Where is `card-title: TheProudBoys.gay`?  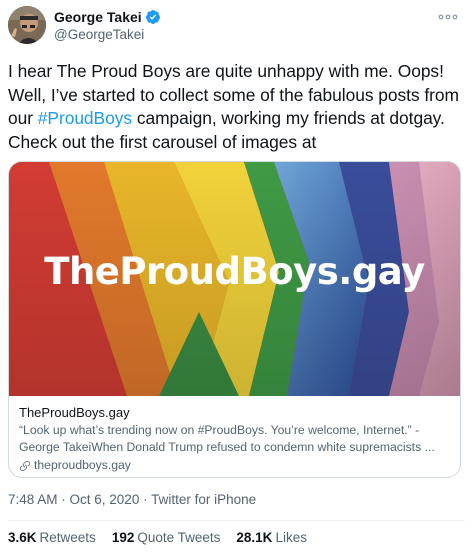
card-title: TheProudBoys.gay is located at coordinates (235, 412).